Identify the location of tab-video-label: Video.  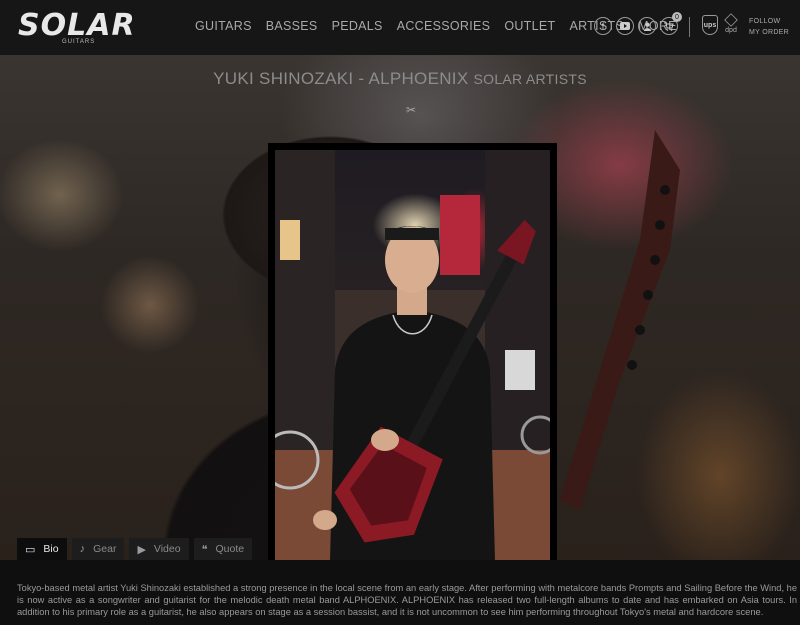
(167, 549).